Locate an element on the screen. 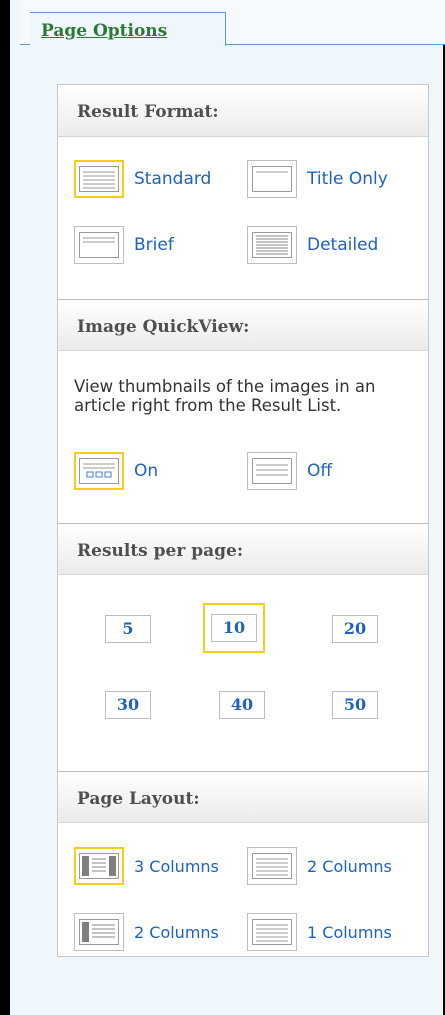 Image resolution: width=445 pixels, height=1015 pixels. two-columns-left-layout-icon is located at coordinates (99, 932).